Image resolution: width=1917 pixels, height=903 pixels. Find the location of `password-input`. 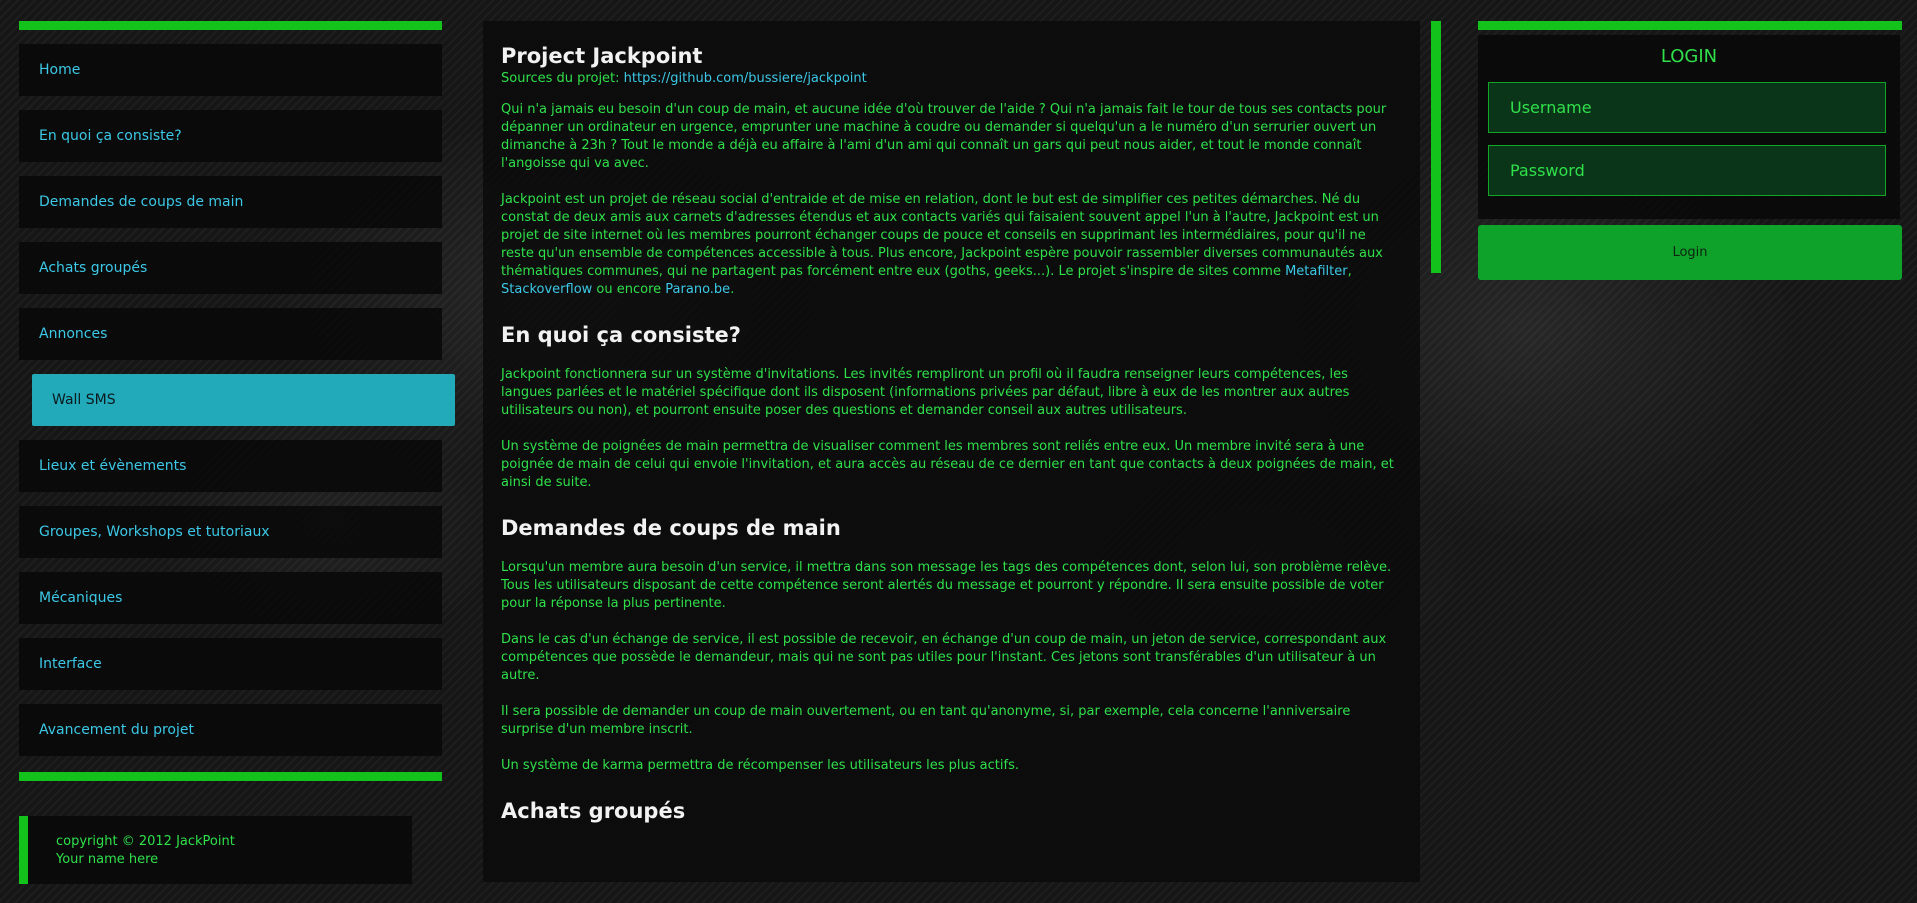

password-input is located at coordinates (1687, 170).